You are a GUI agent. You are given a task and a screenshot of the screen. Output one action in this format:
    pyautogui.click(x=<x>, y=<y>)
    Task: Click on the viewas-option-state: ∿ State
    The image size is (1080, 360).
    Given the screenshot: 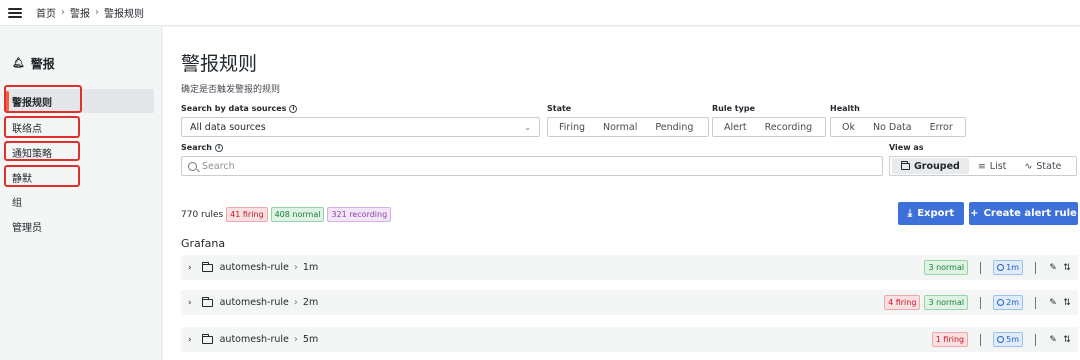 What is the action you would take?
    pyautogui.click(x=1042, y=166)
    